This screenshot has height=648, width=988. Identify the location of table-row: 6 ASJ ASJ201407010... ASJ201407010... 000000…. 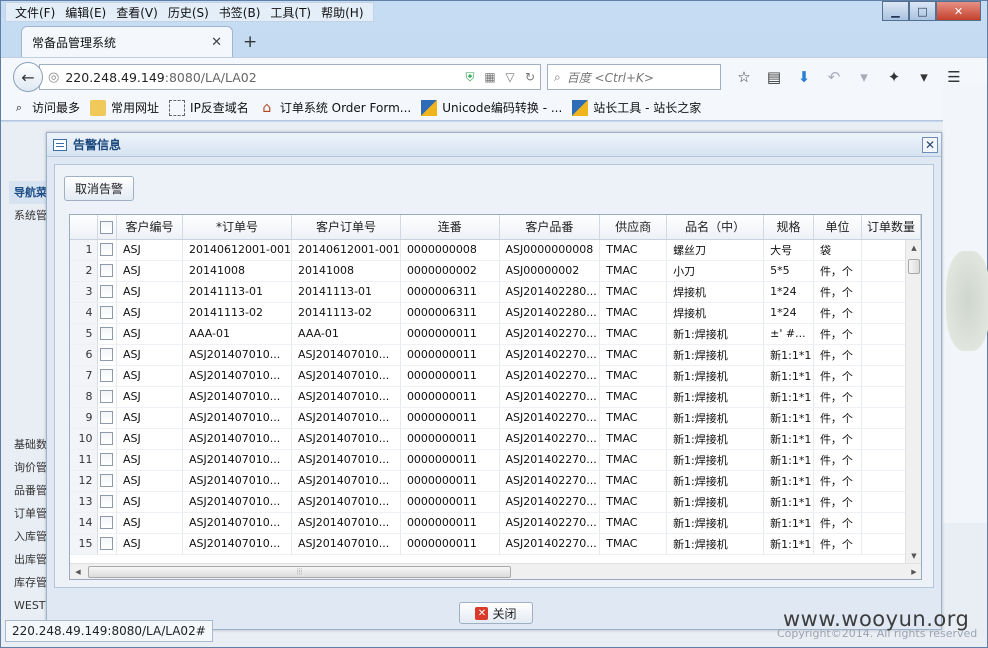
(495, 355).